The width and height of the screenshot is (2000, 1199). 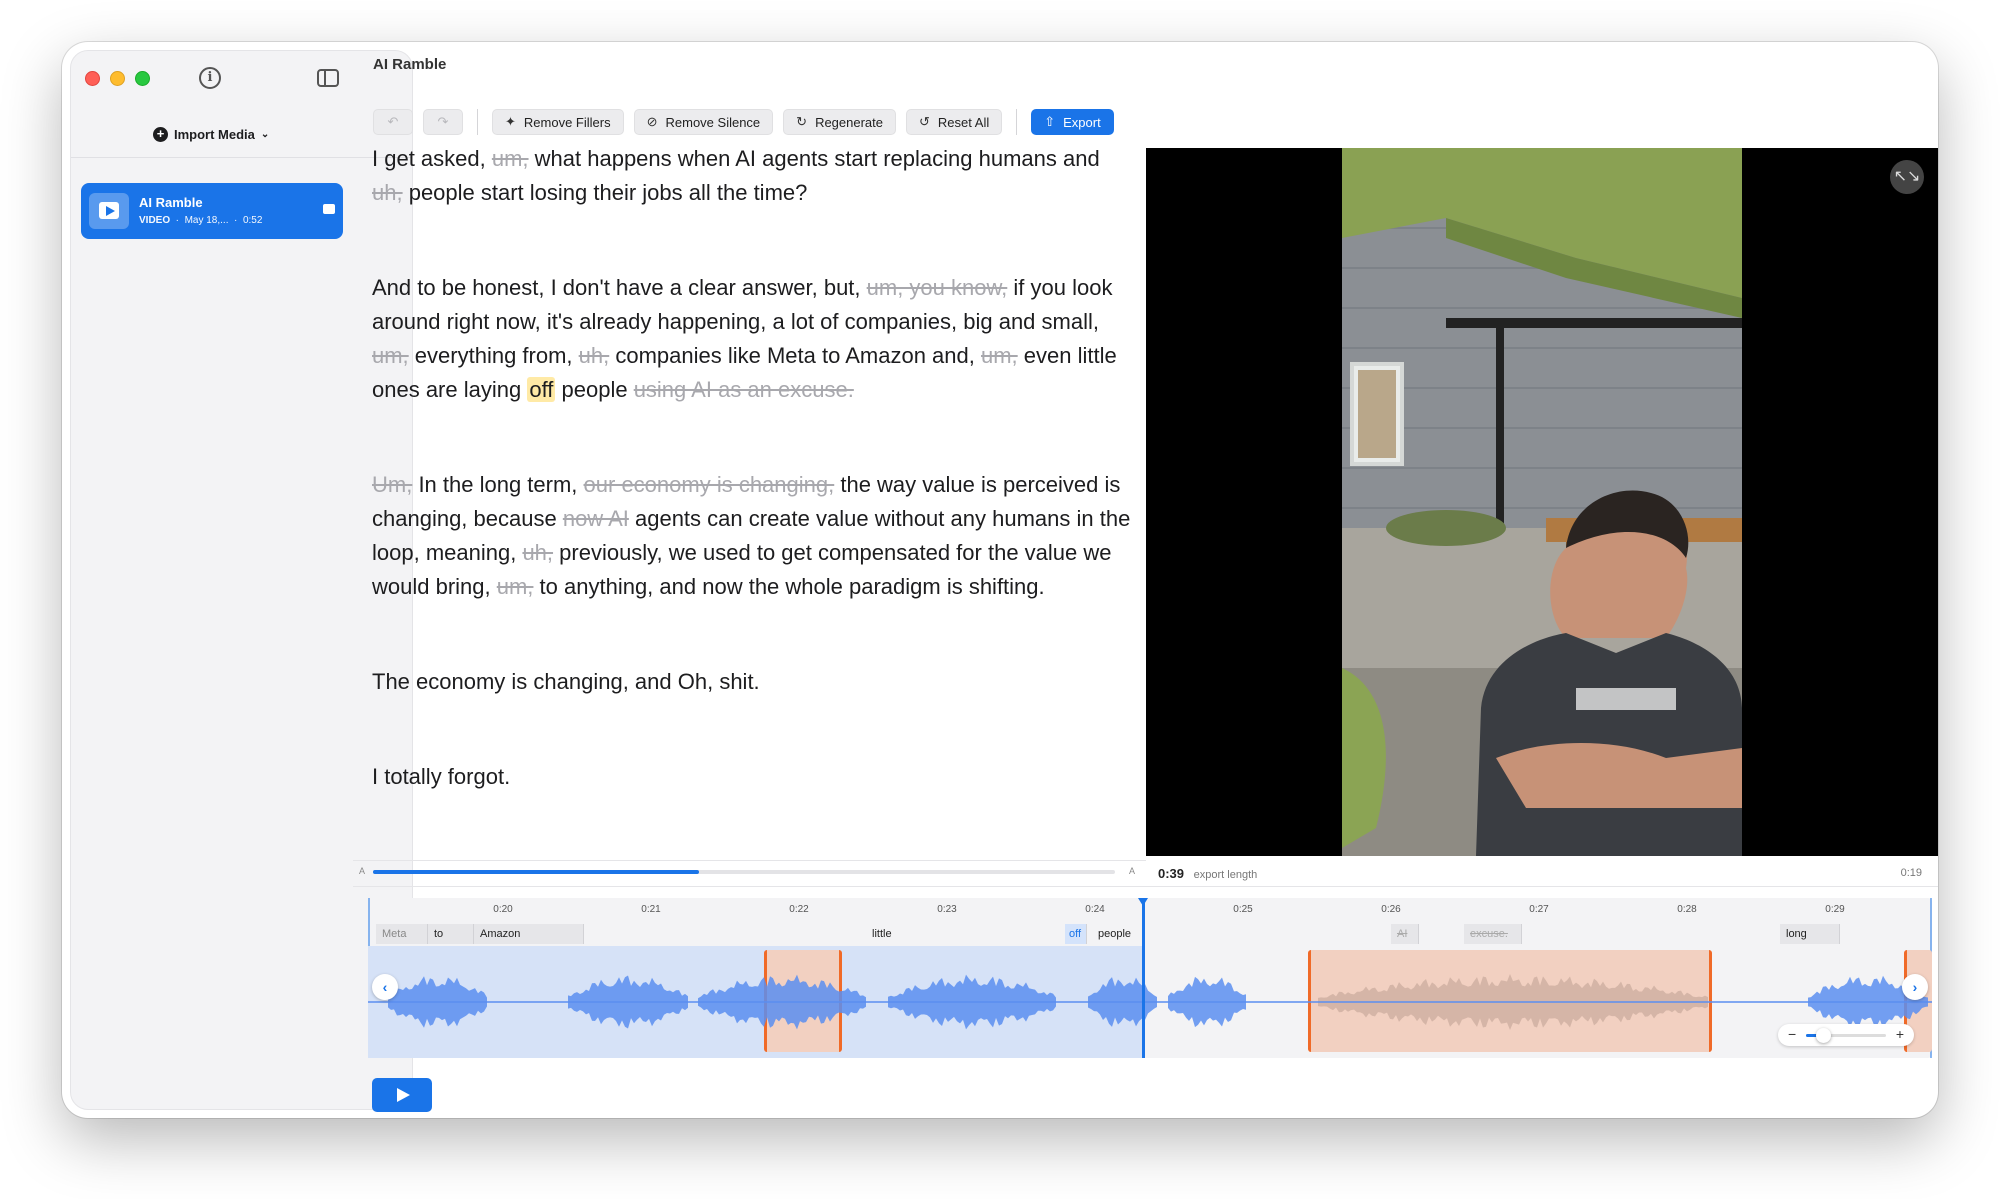 I want to click on transcript-text: people, so click(x=594, y=389).